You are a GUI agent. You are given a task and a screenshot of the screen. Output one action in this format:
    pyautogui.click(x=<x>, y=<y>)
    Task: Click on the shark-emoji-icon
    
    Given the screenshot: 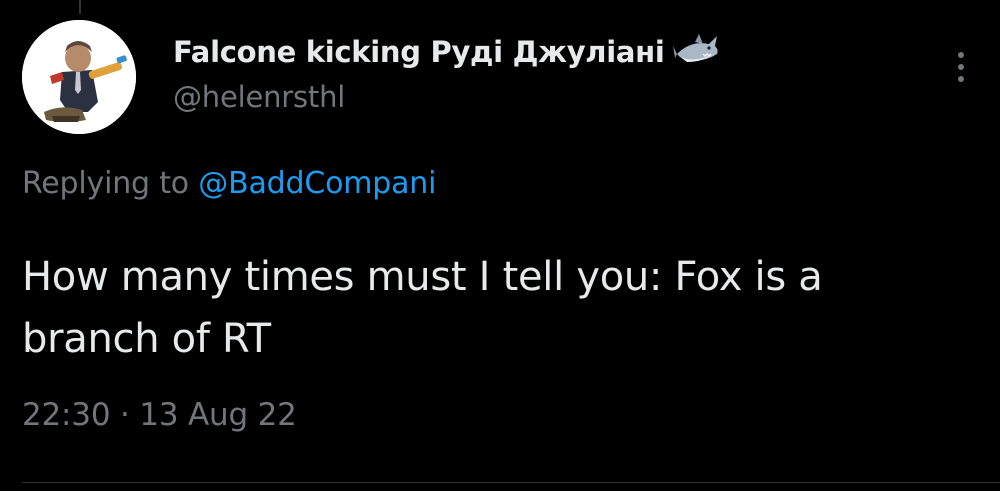 What is the action you would take?
    pyautogui.click(x=696, y=52)
    